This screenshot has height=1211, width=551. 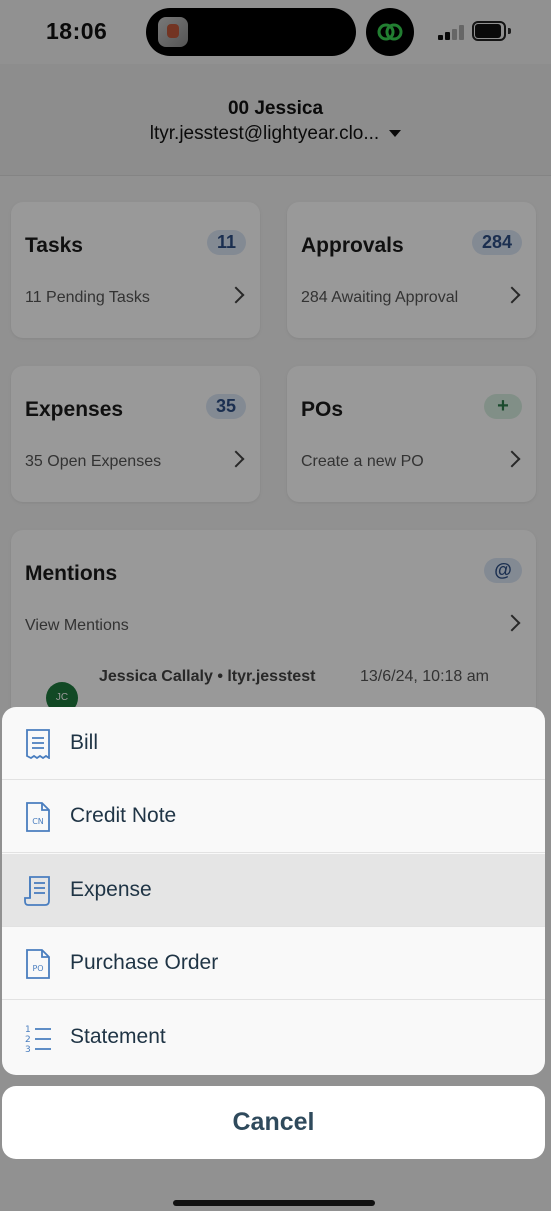 What do you see at coordinates (28, 1049) in the screenshot?
I see `svg-text: 3` at bounding box center [28, 1049].